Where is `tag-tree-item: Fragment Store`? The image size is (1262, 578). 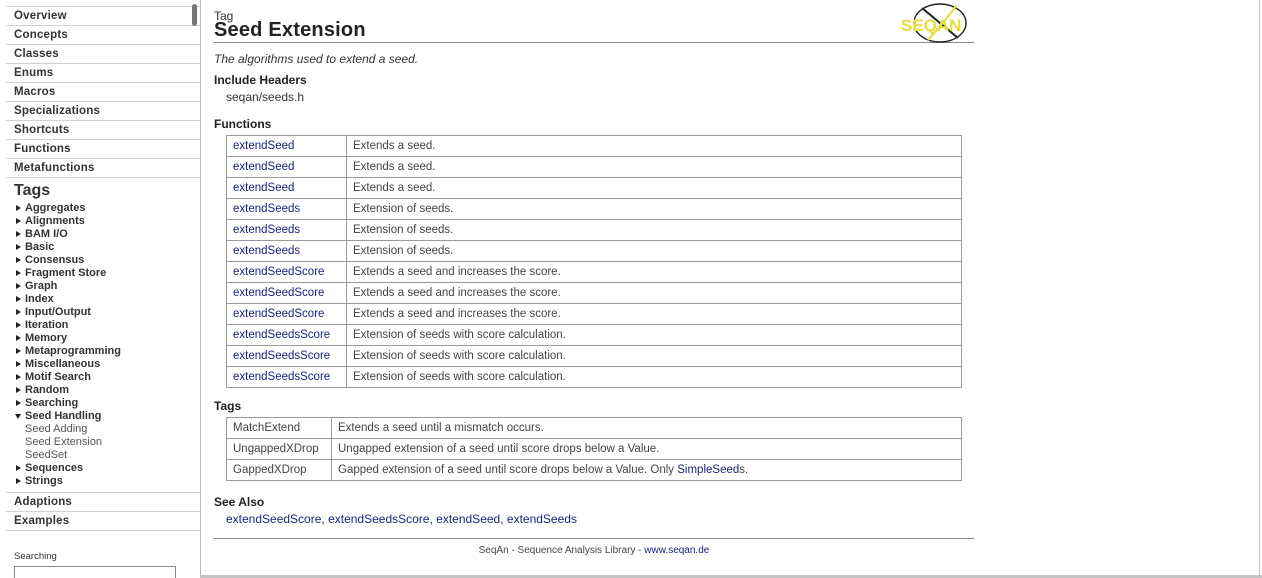
tag-tree-item: Fragment Store is located at coordinates (106, 273).